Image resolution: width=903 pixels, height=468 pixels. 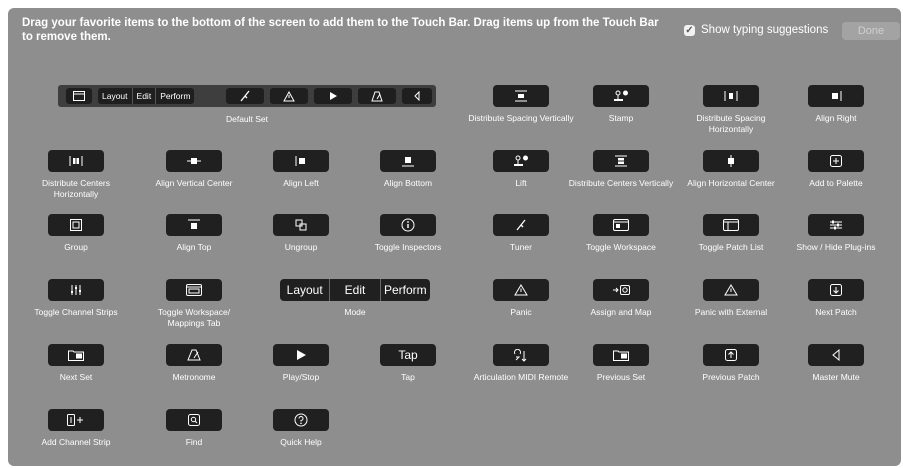 I want to click on item-toggle-workspace: Toggle Workspace, so click(x=621, y=233).